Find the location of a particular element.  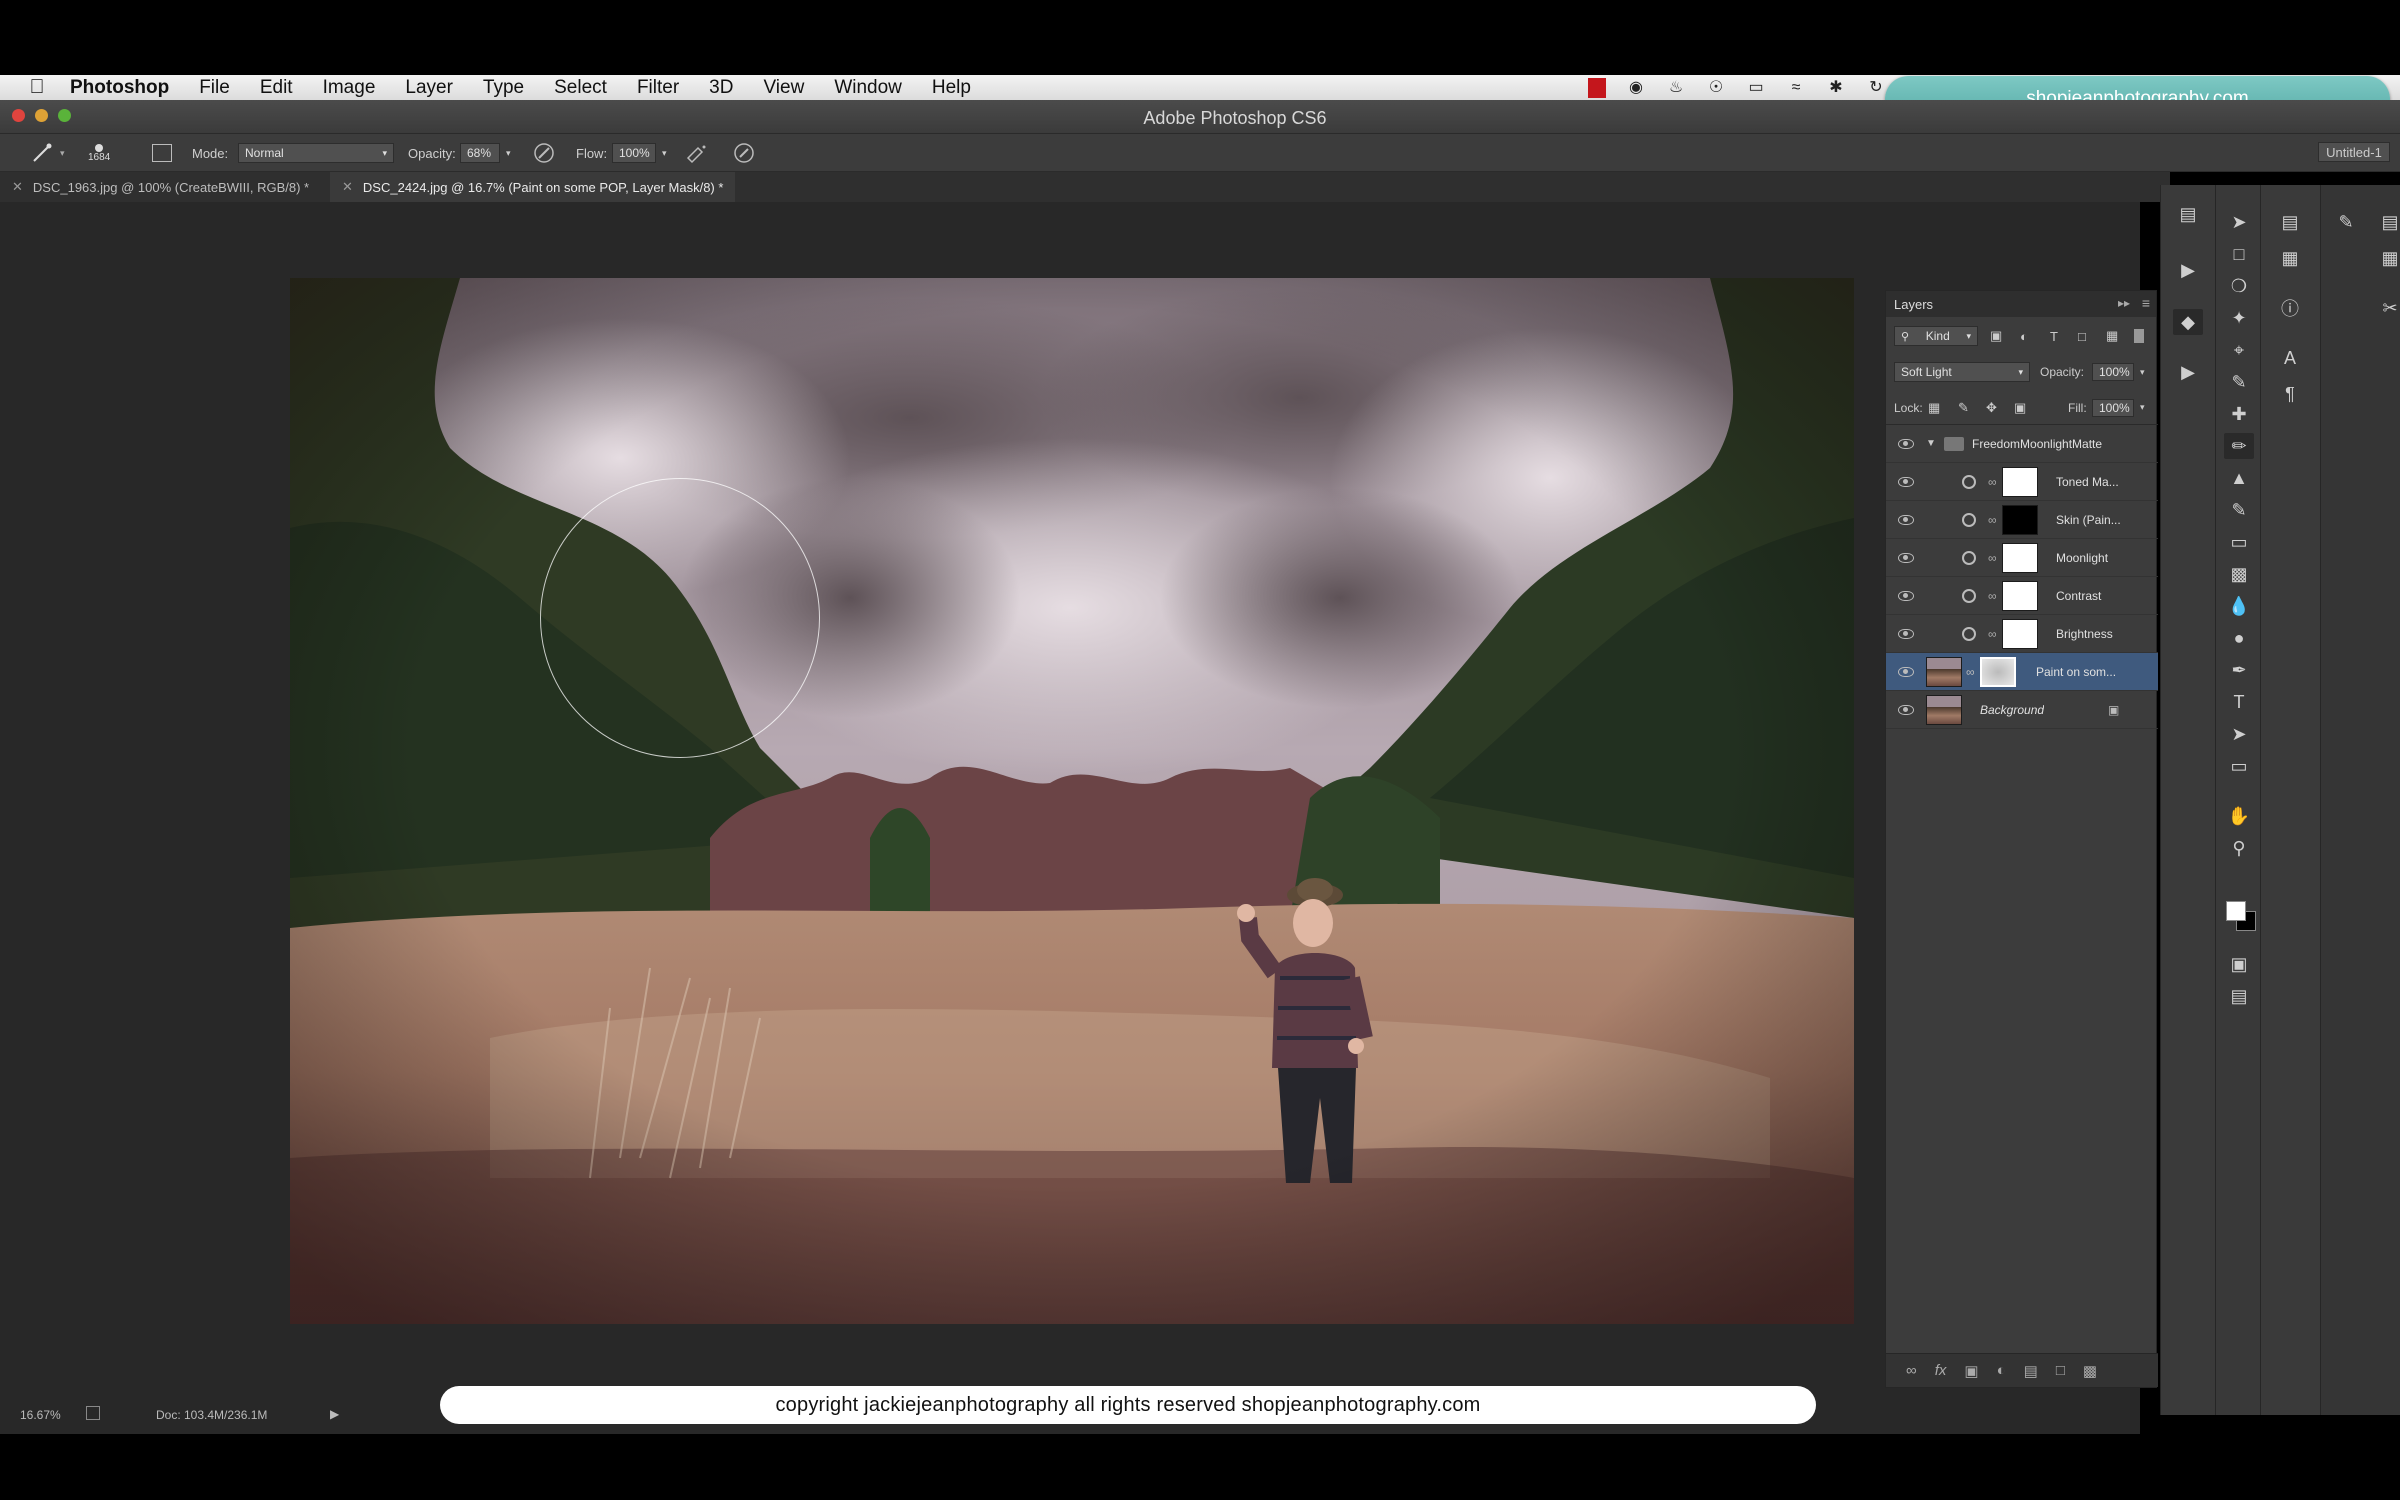

fill-dropdown-icon: ▾ is located at coordinates (2142, 407).